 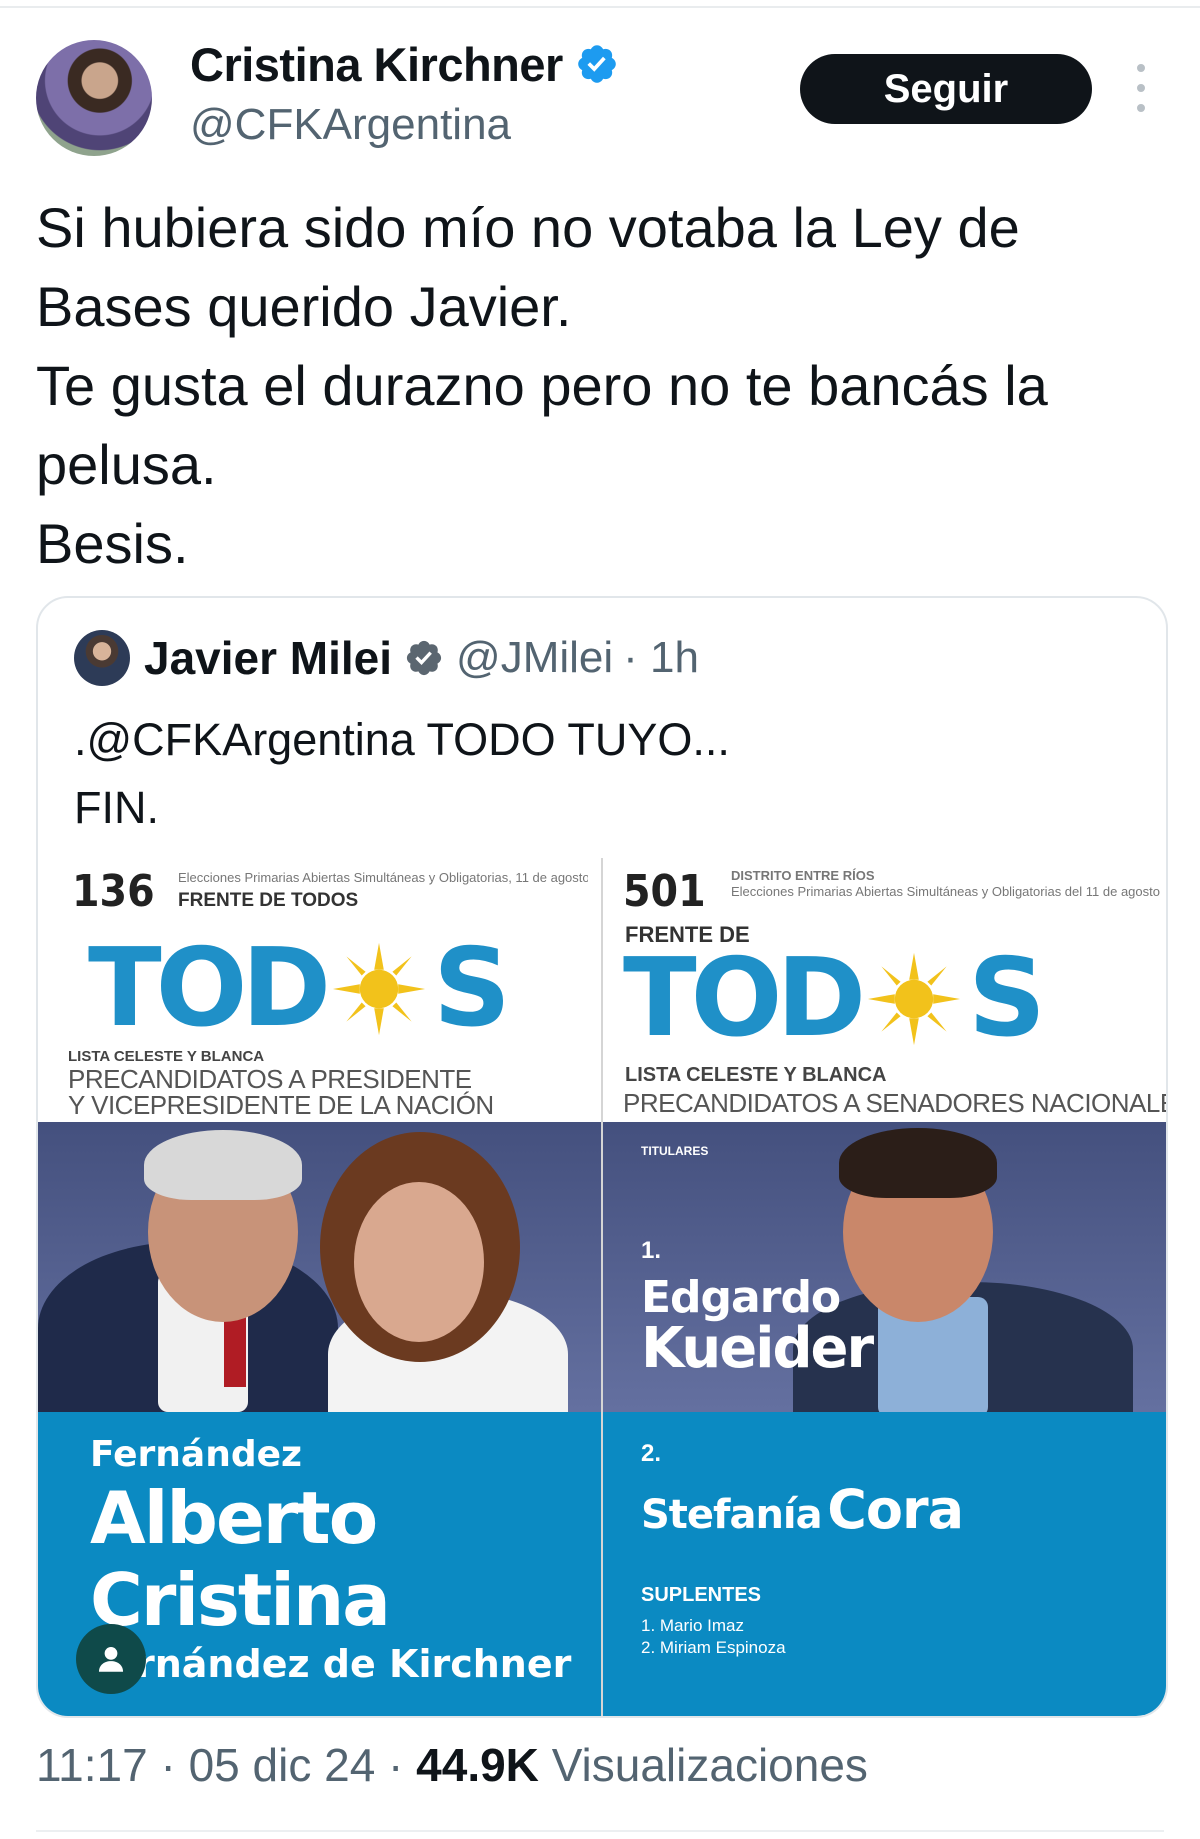 I want to click on candidates-photo, so click(x=319, y=1272).